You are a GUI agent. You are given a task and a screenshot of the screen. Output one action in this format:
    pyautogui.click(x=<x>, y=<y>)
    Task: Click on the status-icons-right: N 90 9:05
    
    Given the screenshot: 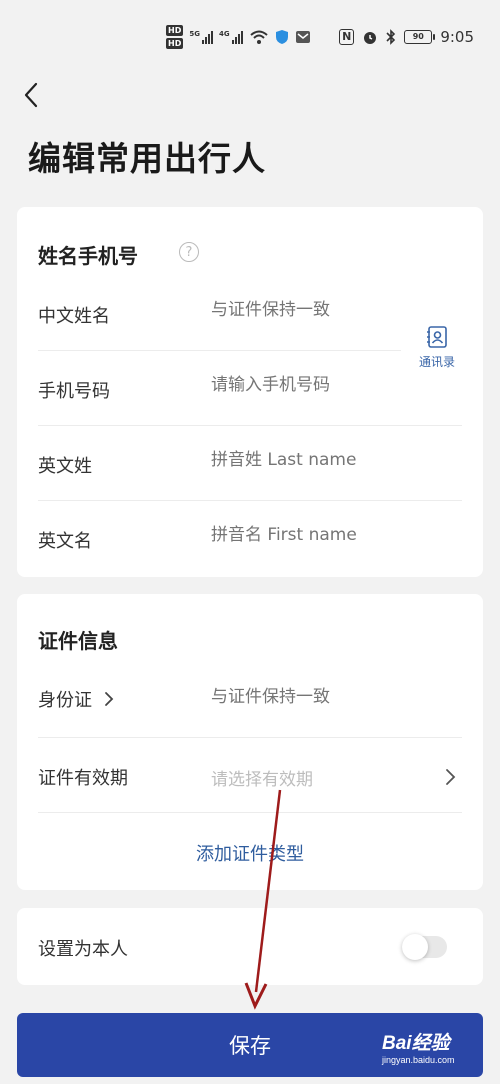 What is the action you would take?
    pyautogui.click(x=406, y=37)
    